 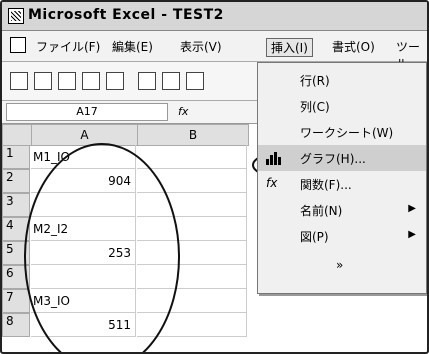 What do you see at coordinates (342, 236) in the screenshot?
I see `insert-menu-item-picture: 図(P) ▶` at bounding box center [342, 236].